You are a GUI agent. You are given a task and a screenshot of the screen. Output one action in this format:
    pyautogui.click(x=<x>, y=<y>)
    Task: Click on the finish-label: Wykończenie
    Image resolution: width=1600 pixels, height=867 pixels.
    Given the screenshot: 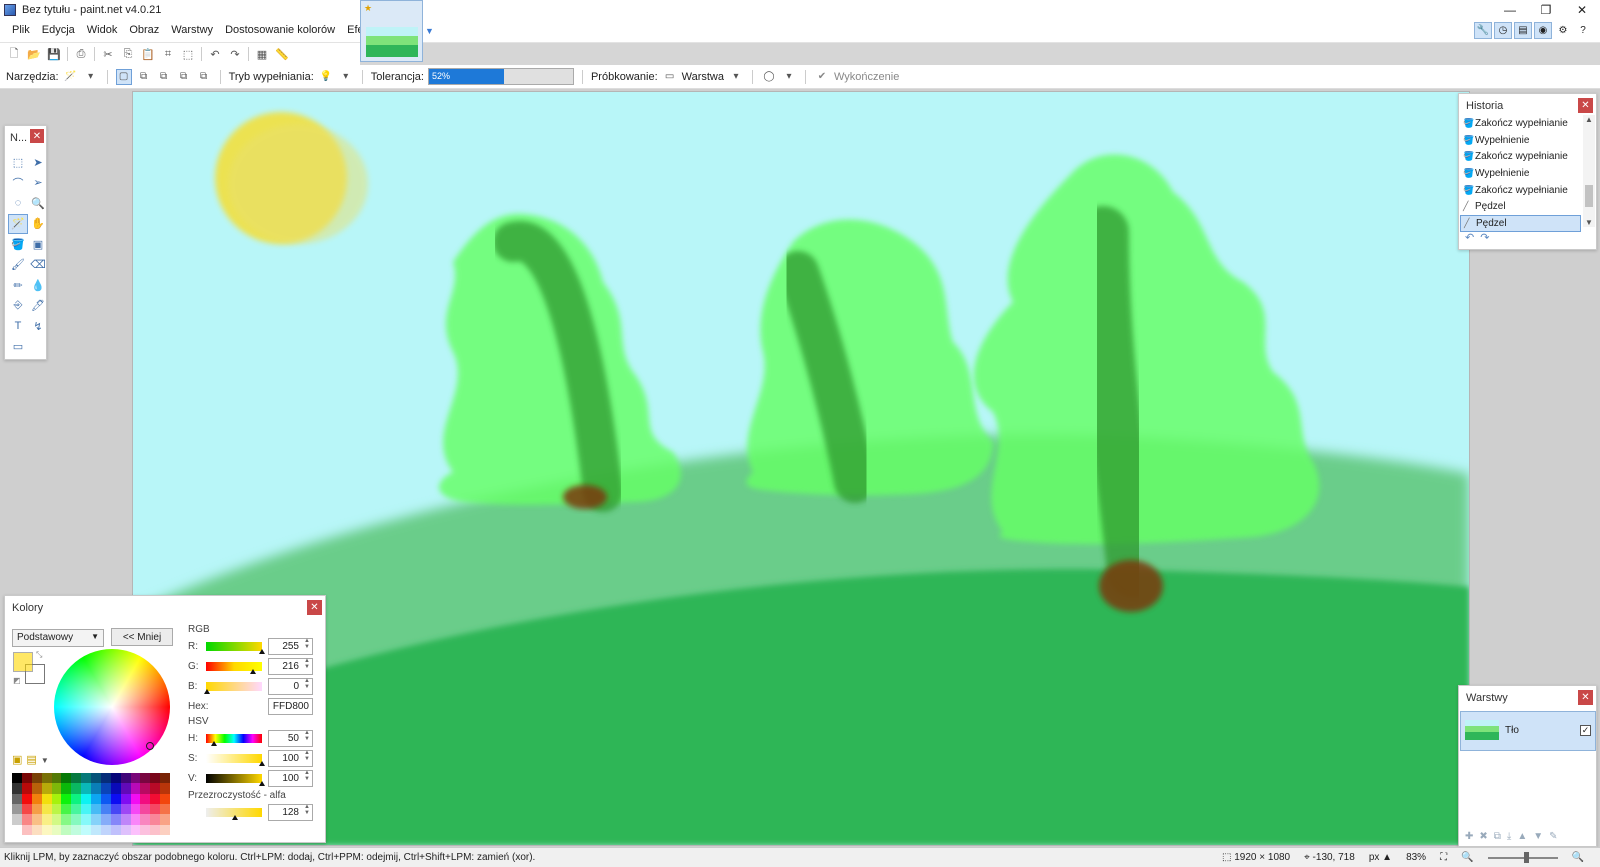 What is the action you would take?
    pyautogui.click(x=866, y=77)
    